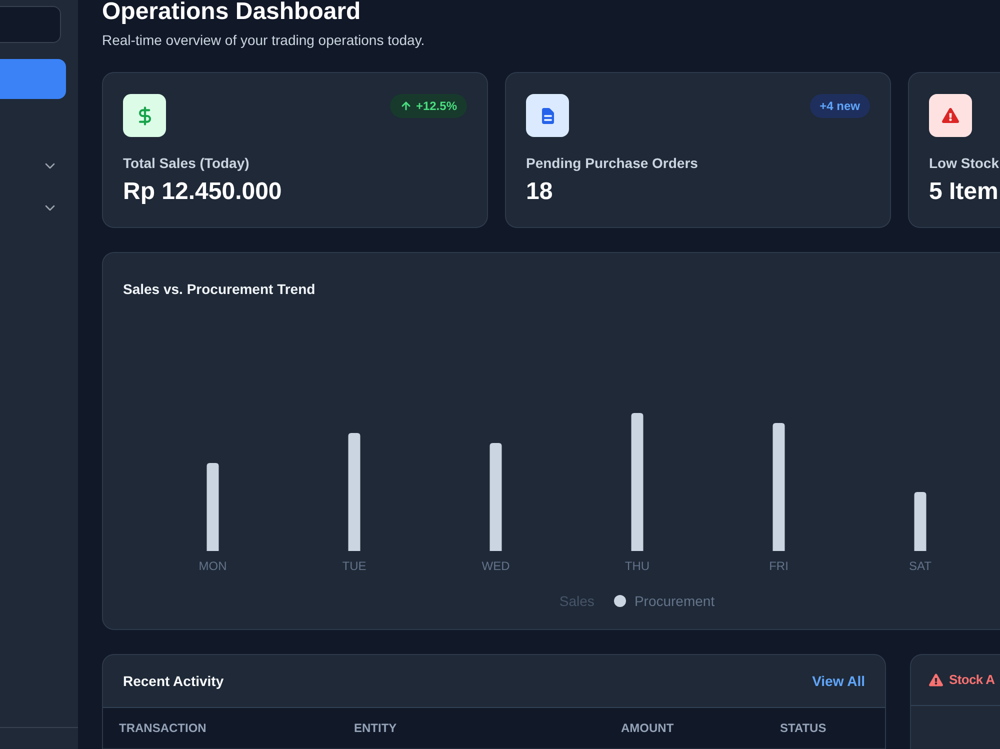  Describe the element at coordinates (674, 601) in the screenshot. I see `legend-label: Procurement` at that location.